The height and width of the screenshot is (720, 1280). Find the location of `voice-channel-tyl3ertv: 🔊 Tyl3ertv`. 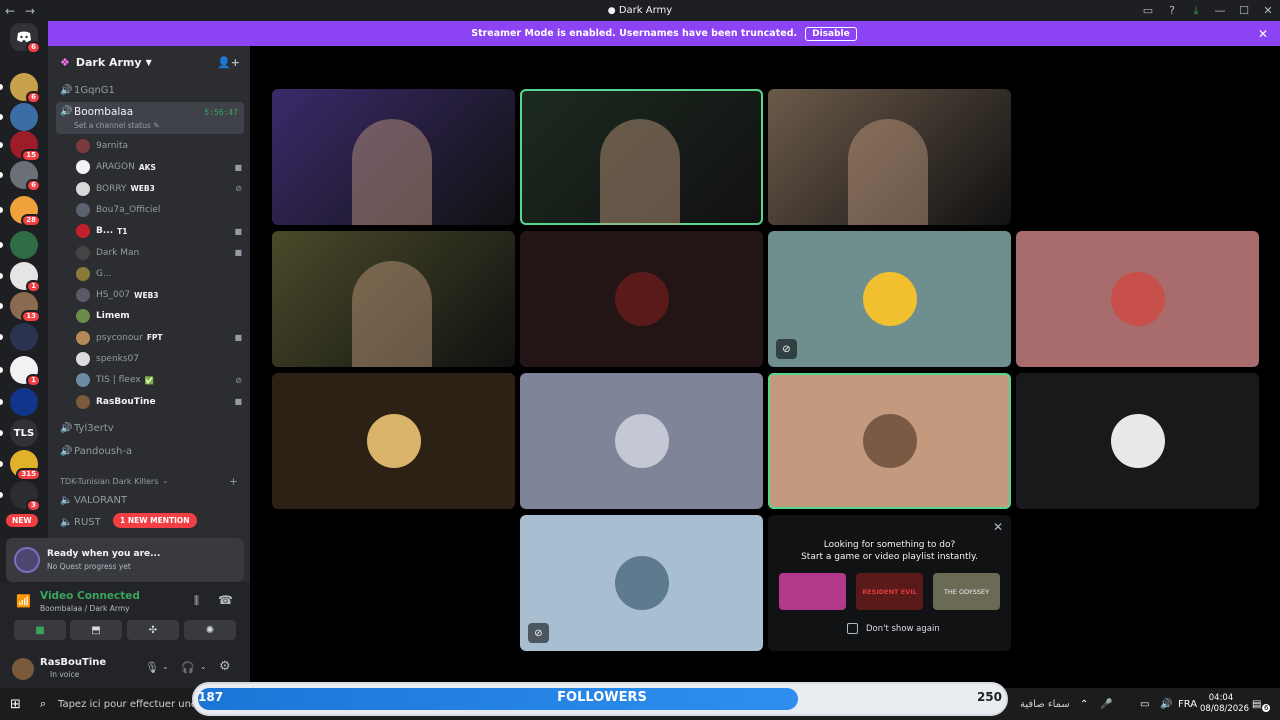

voice-channel-tyl3ertv: 🔊 Tyl3ertv is located at coordinates (150, 428).